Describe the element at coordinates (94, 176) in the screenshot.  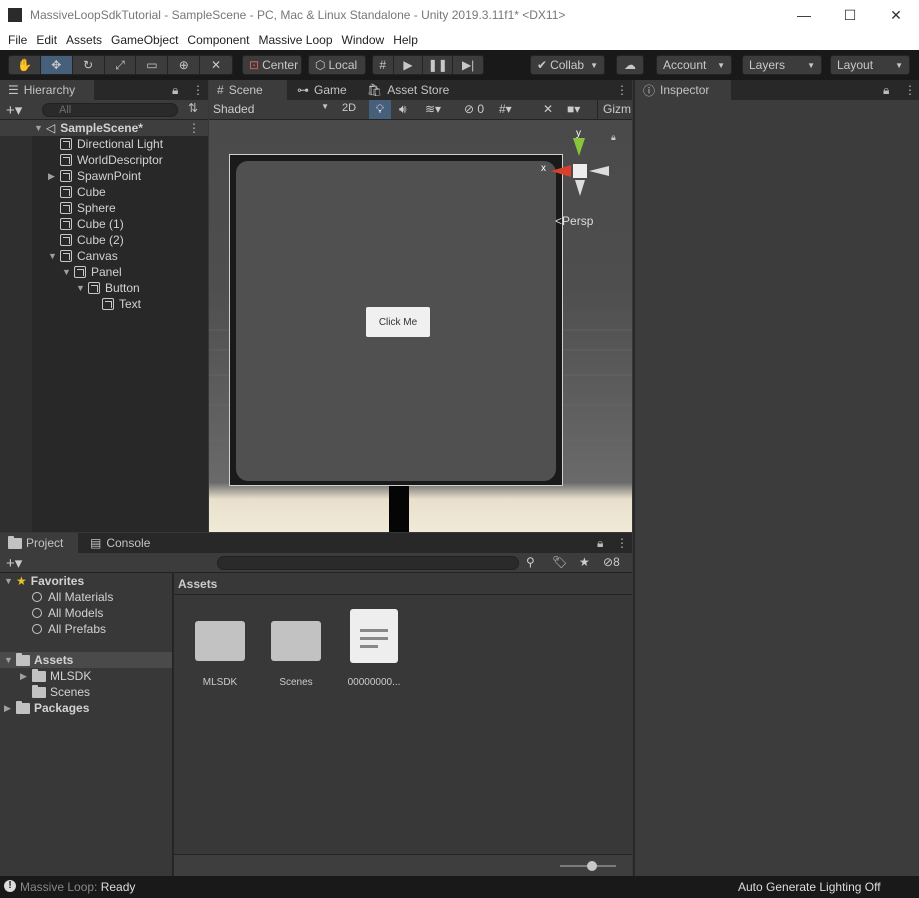
I see `hierarchy-item: ▶ SpawnPoint` at that location.